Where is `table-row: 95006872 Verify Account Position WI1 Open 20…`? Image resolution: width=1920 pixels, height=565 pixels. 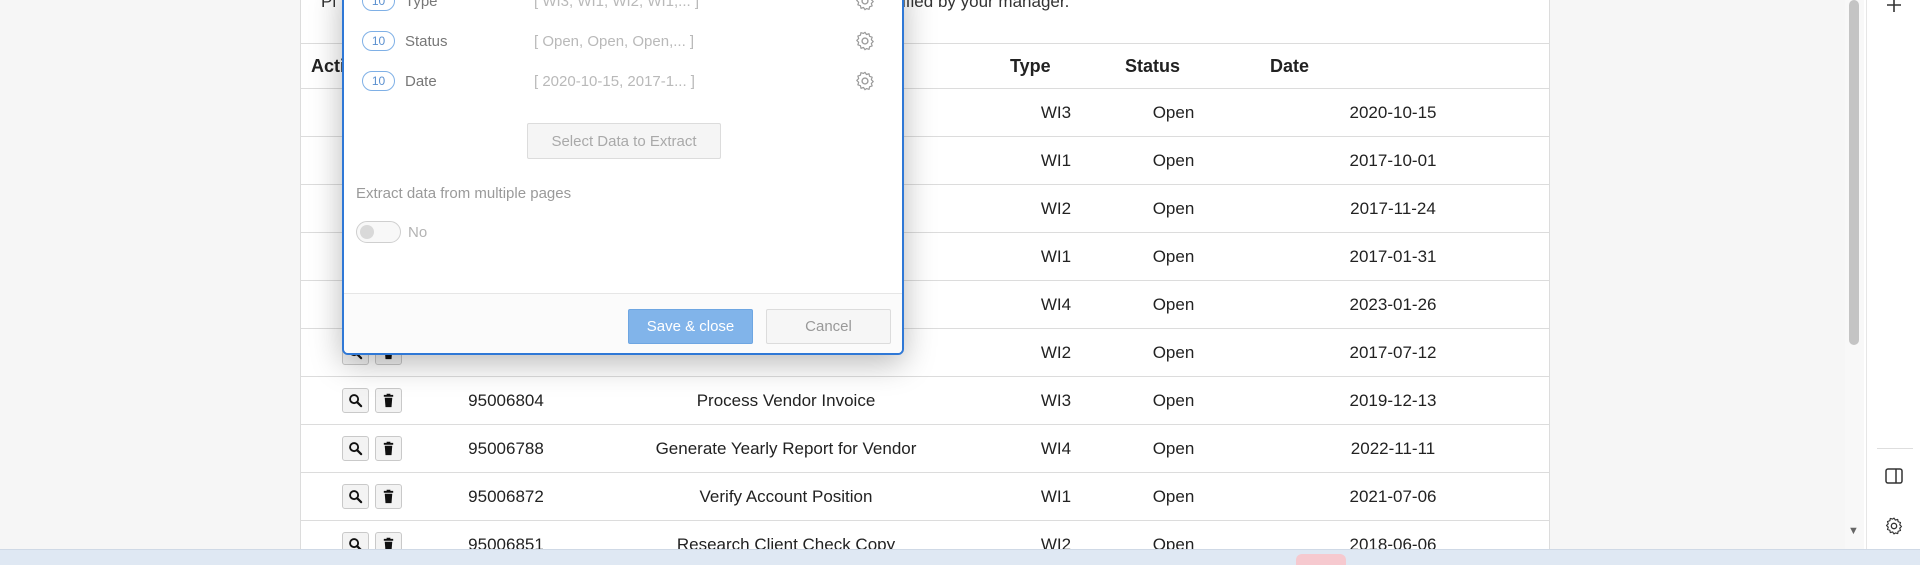 table-row: 95006872 Verify Account Position WI1 Open 20… is located at coordinates (925, 496).